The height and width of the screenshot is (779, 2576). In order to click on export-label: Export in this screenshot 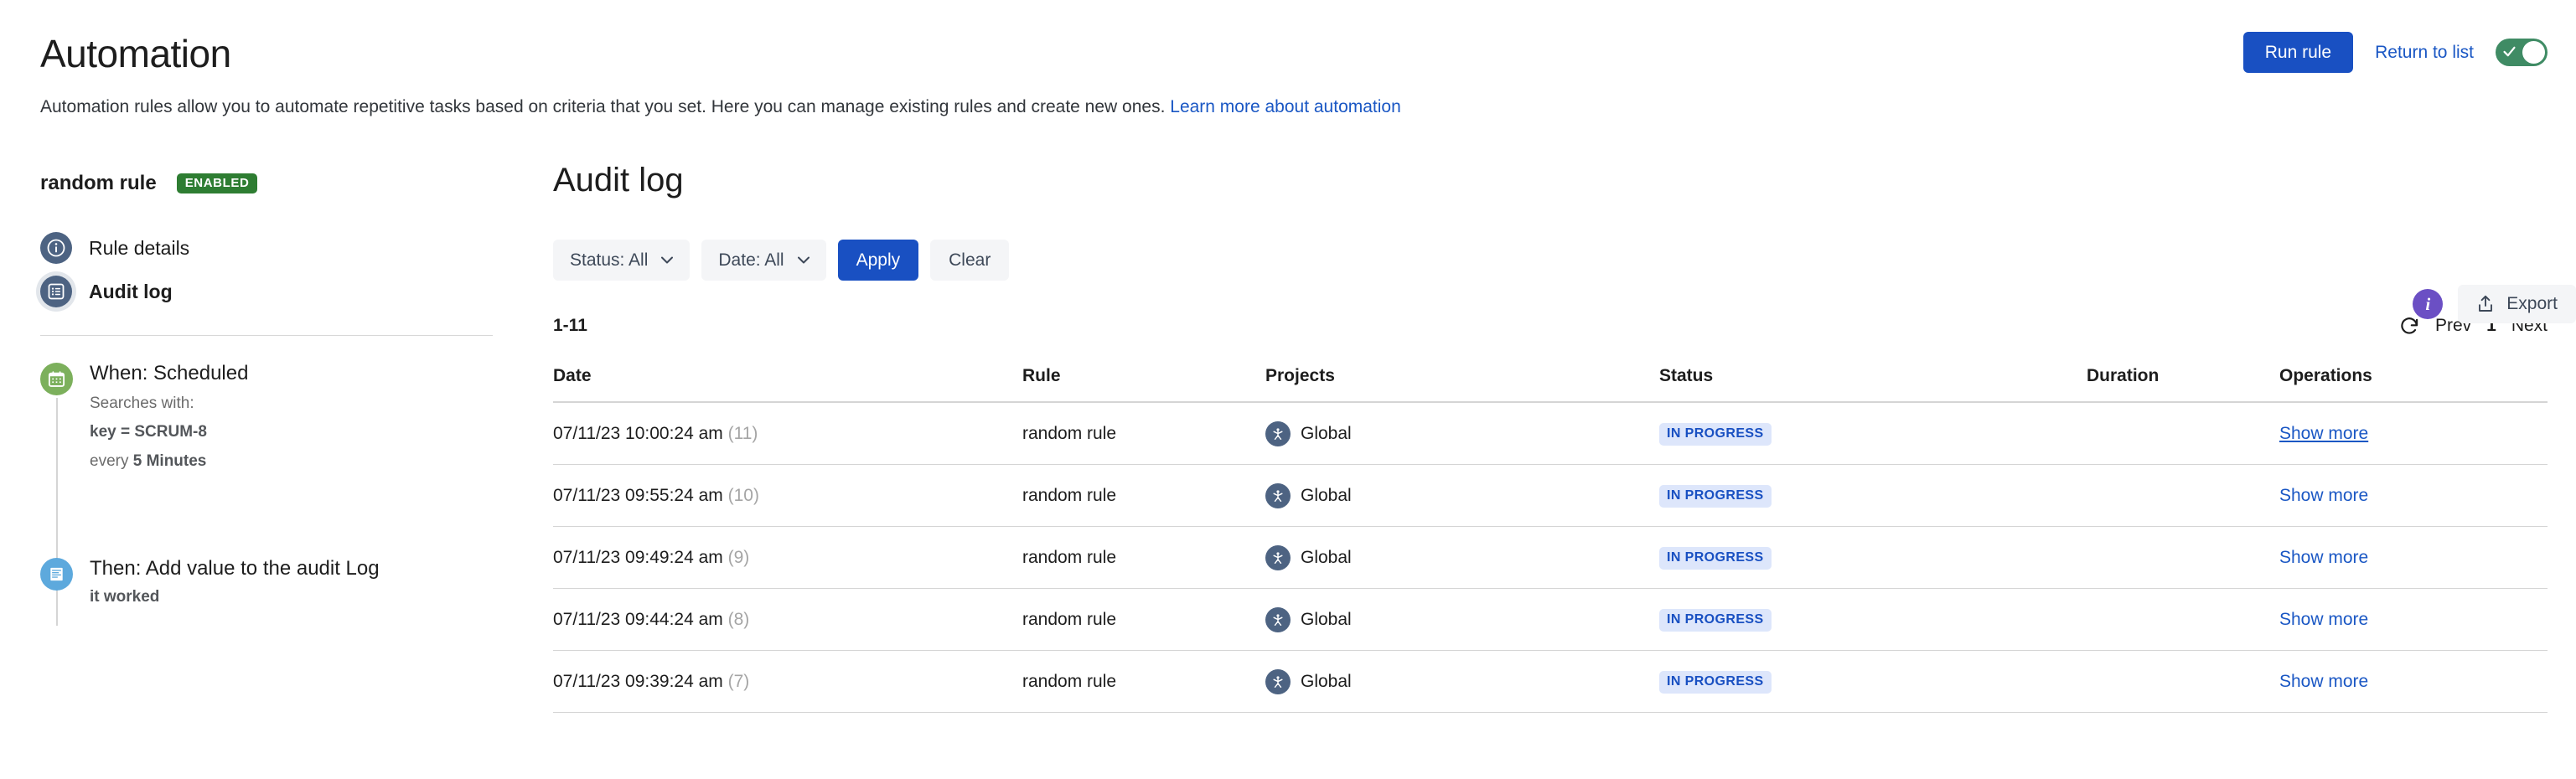, I will do `click(2532, 304)`.